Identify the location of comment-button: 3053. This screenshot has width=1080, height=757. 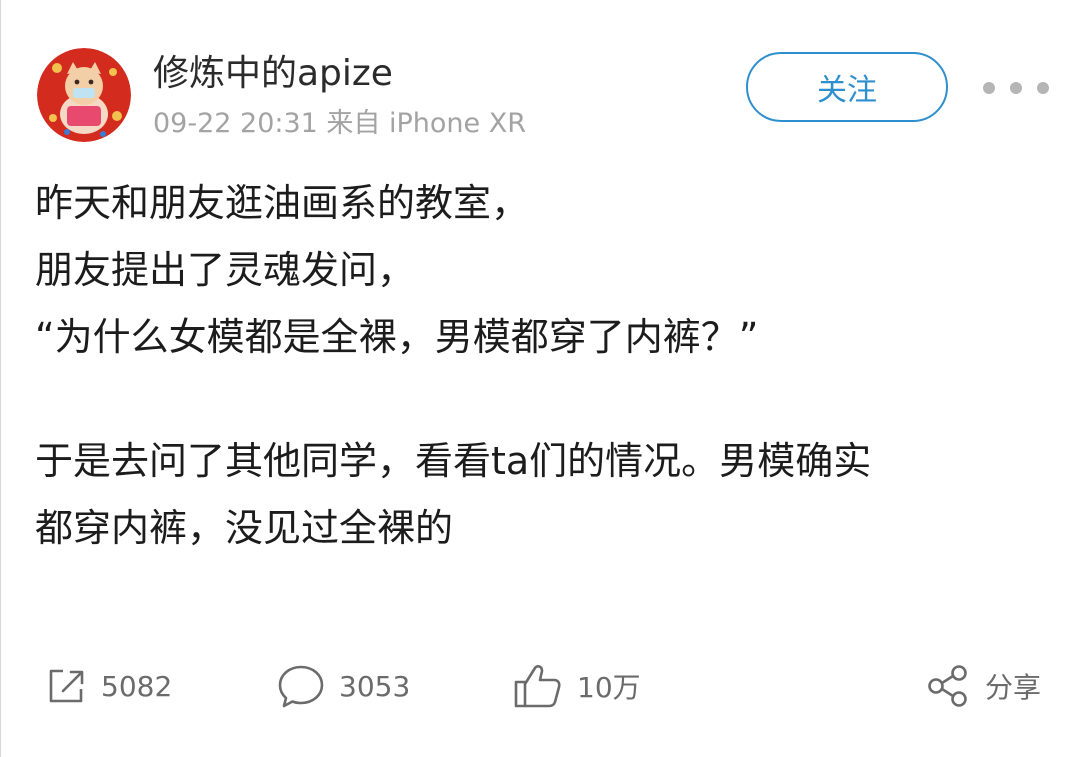
(343, 686).